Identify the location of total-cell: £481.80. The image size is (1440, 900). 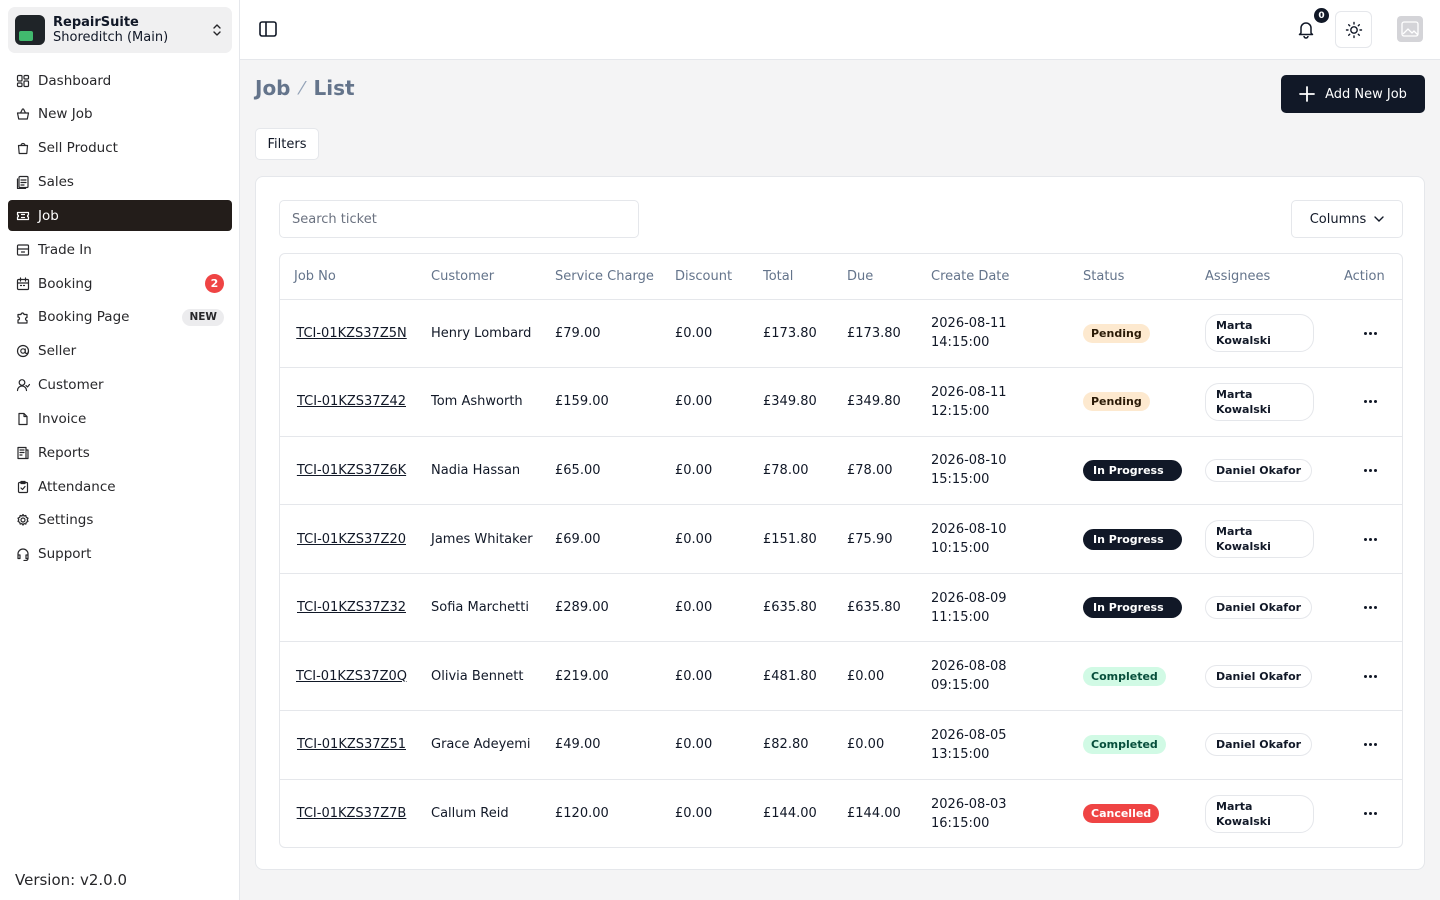
(797, 676).